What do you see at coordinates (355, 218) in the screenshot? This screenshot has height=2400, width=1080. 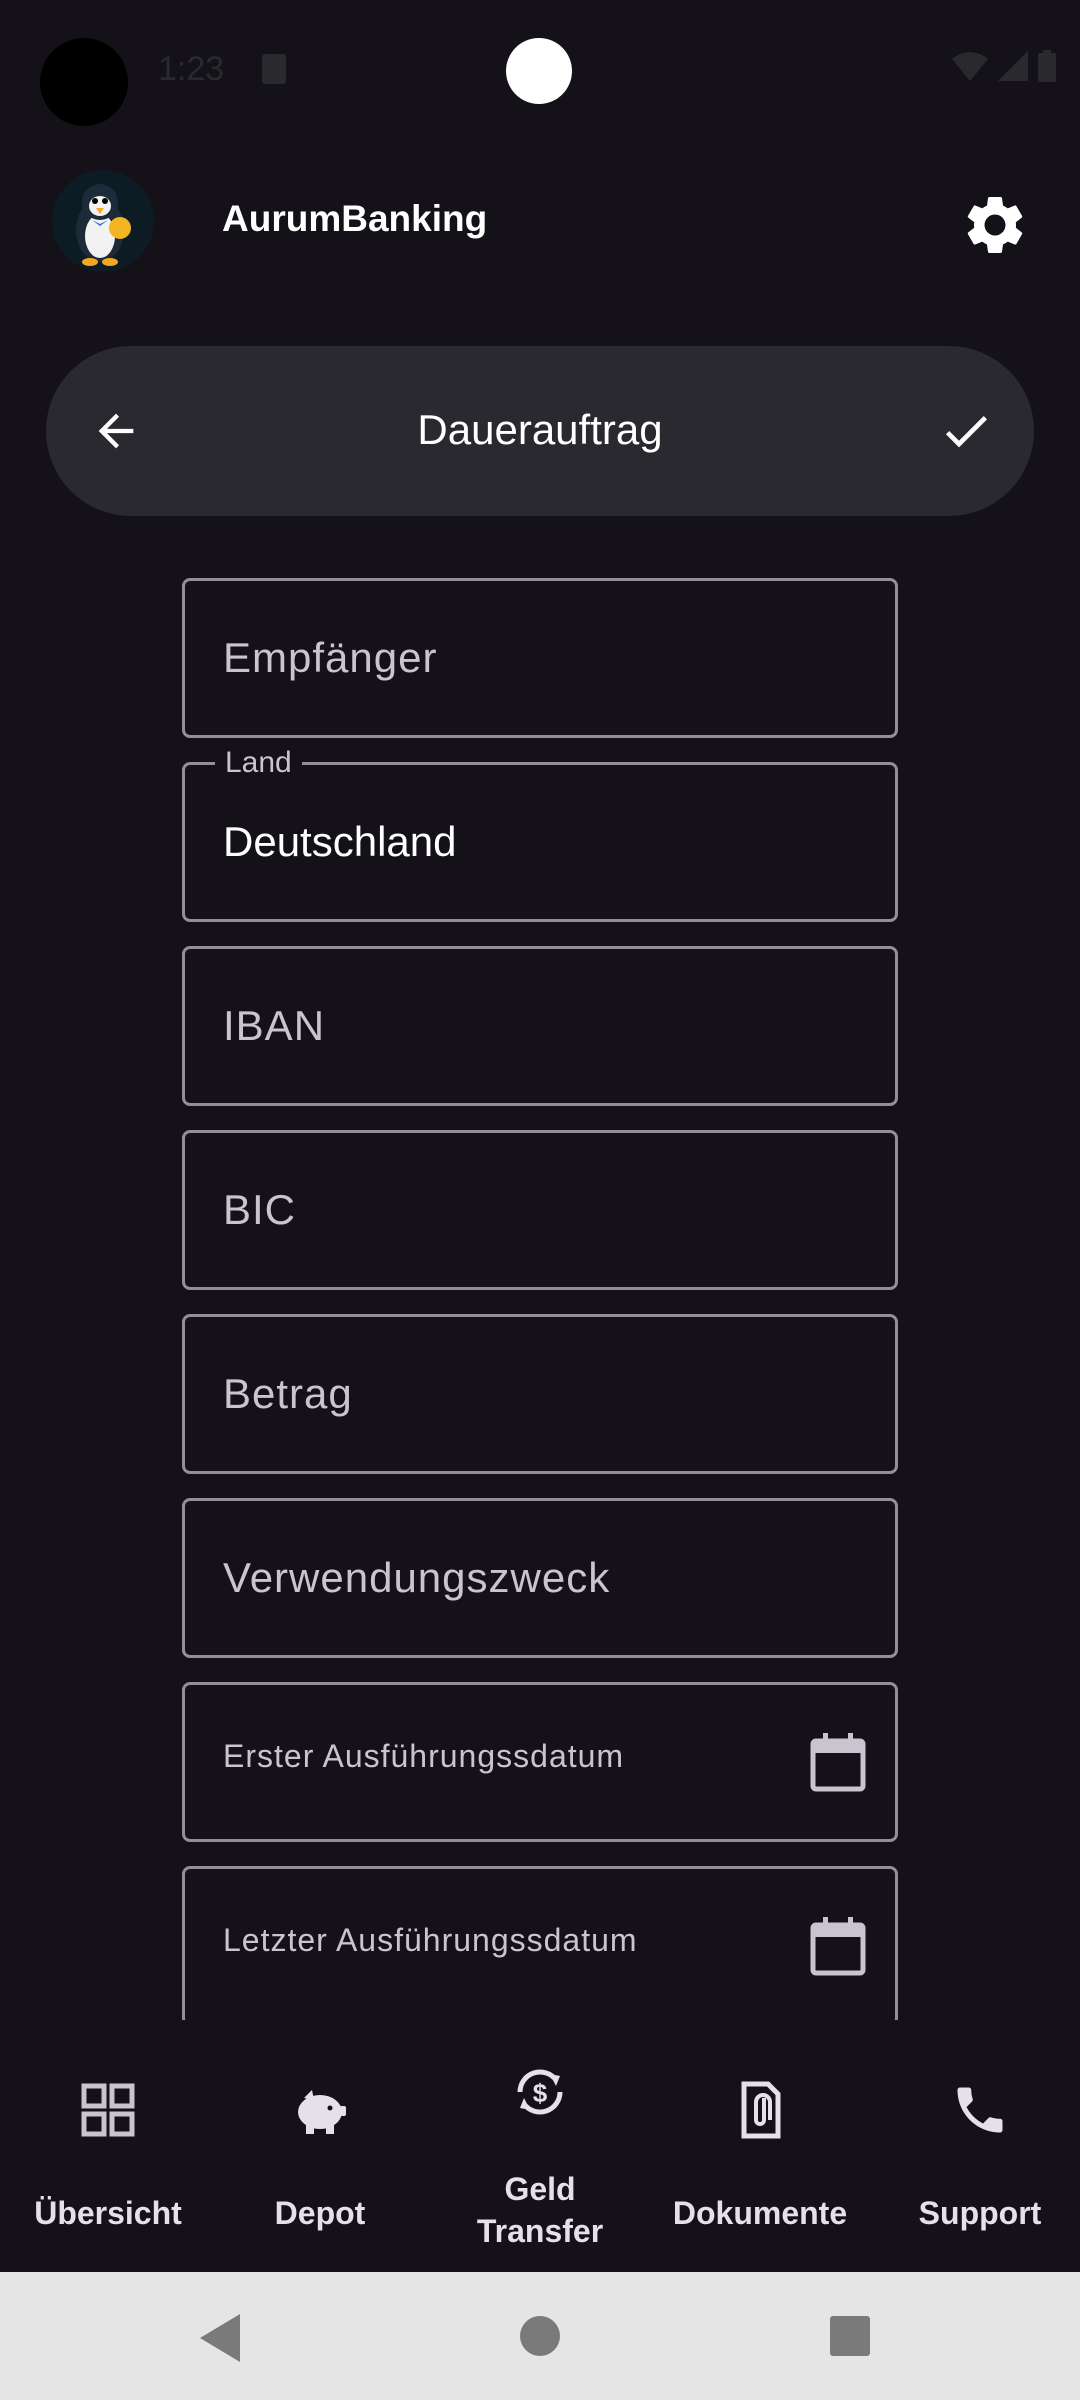 I see `app-title: AurumBanking` at bounding box center [355, 218].